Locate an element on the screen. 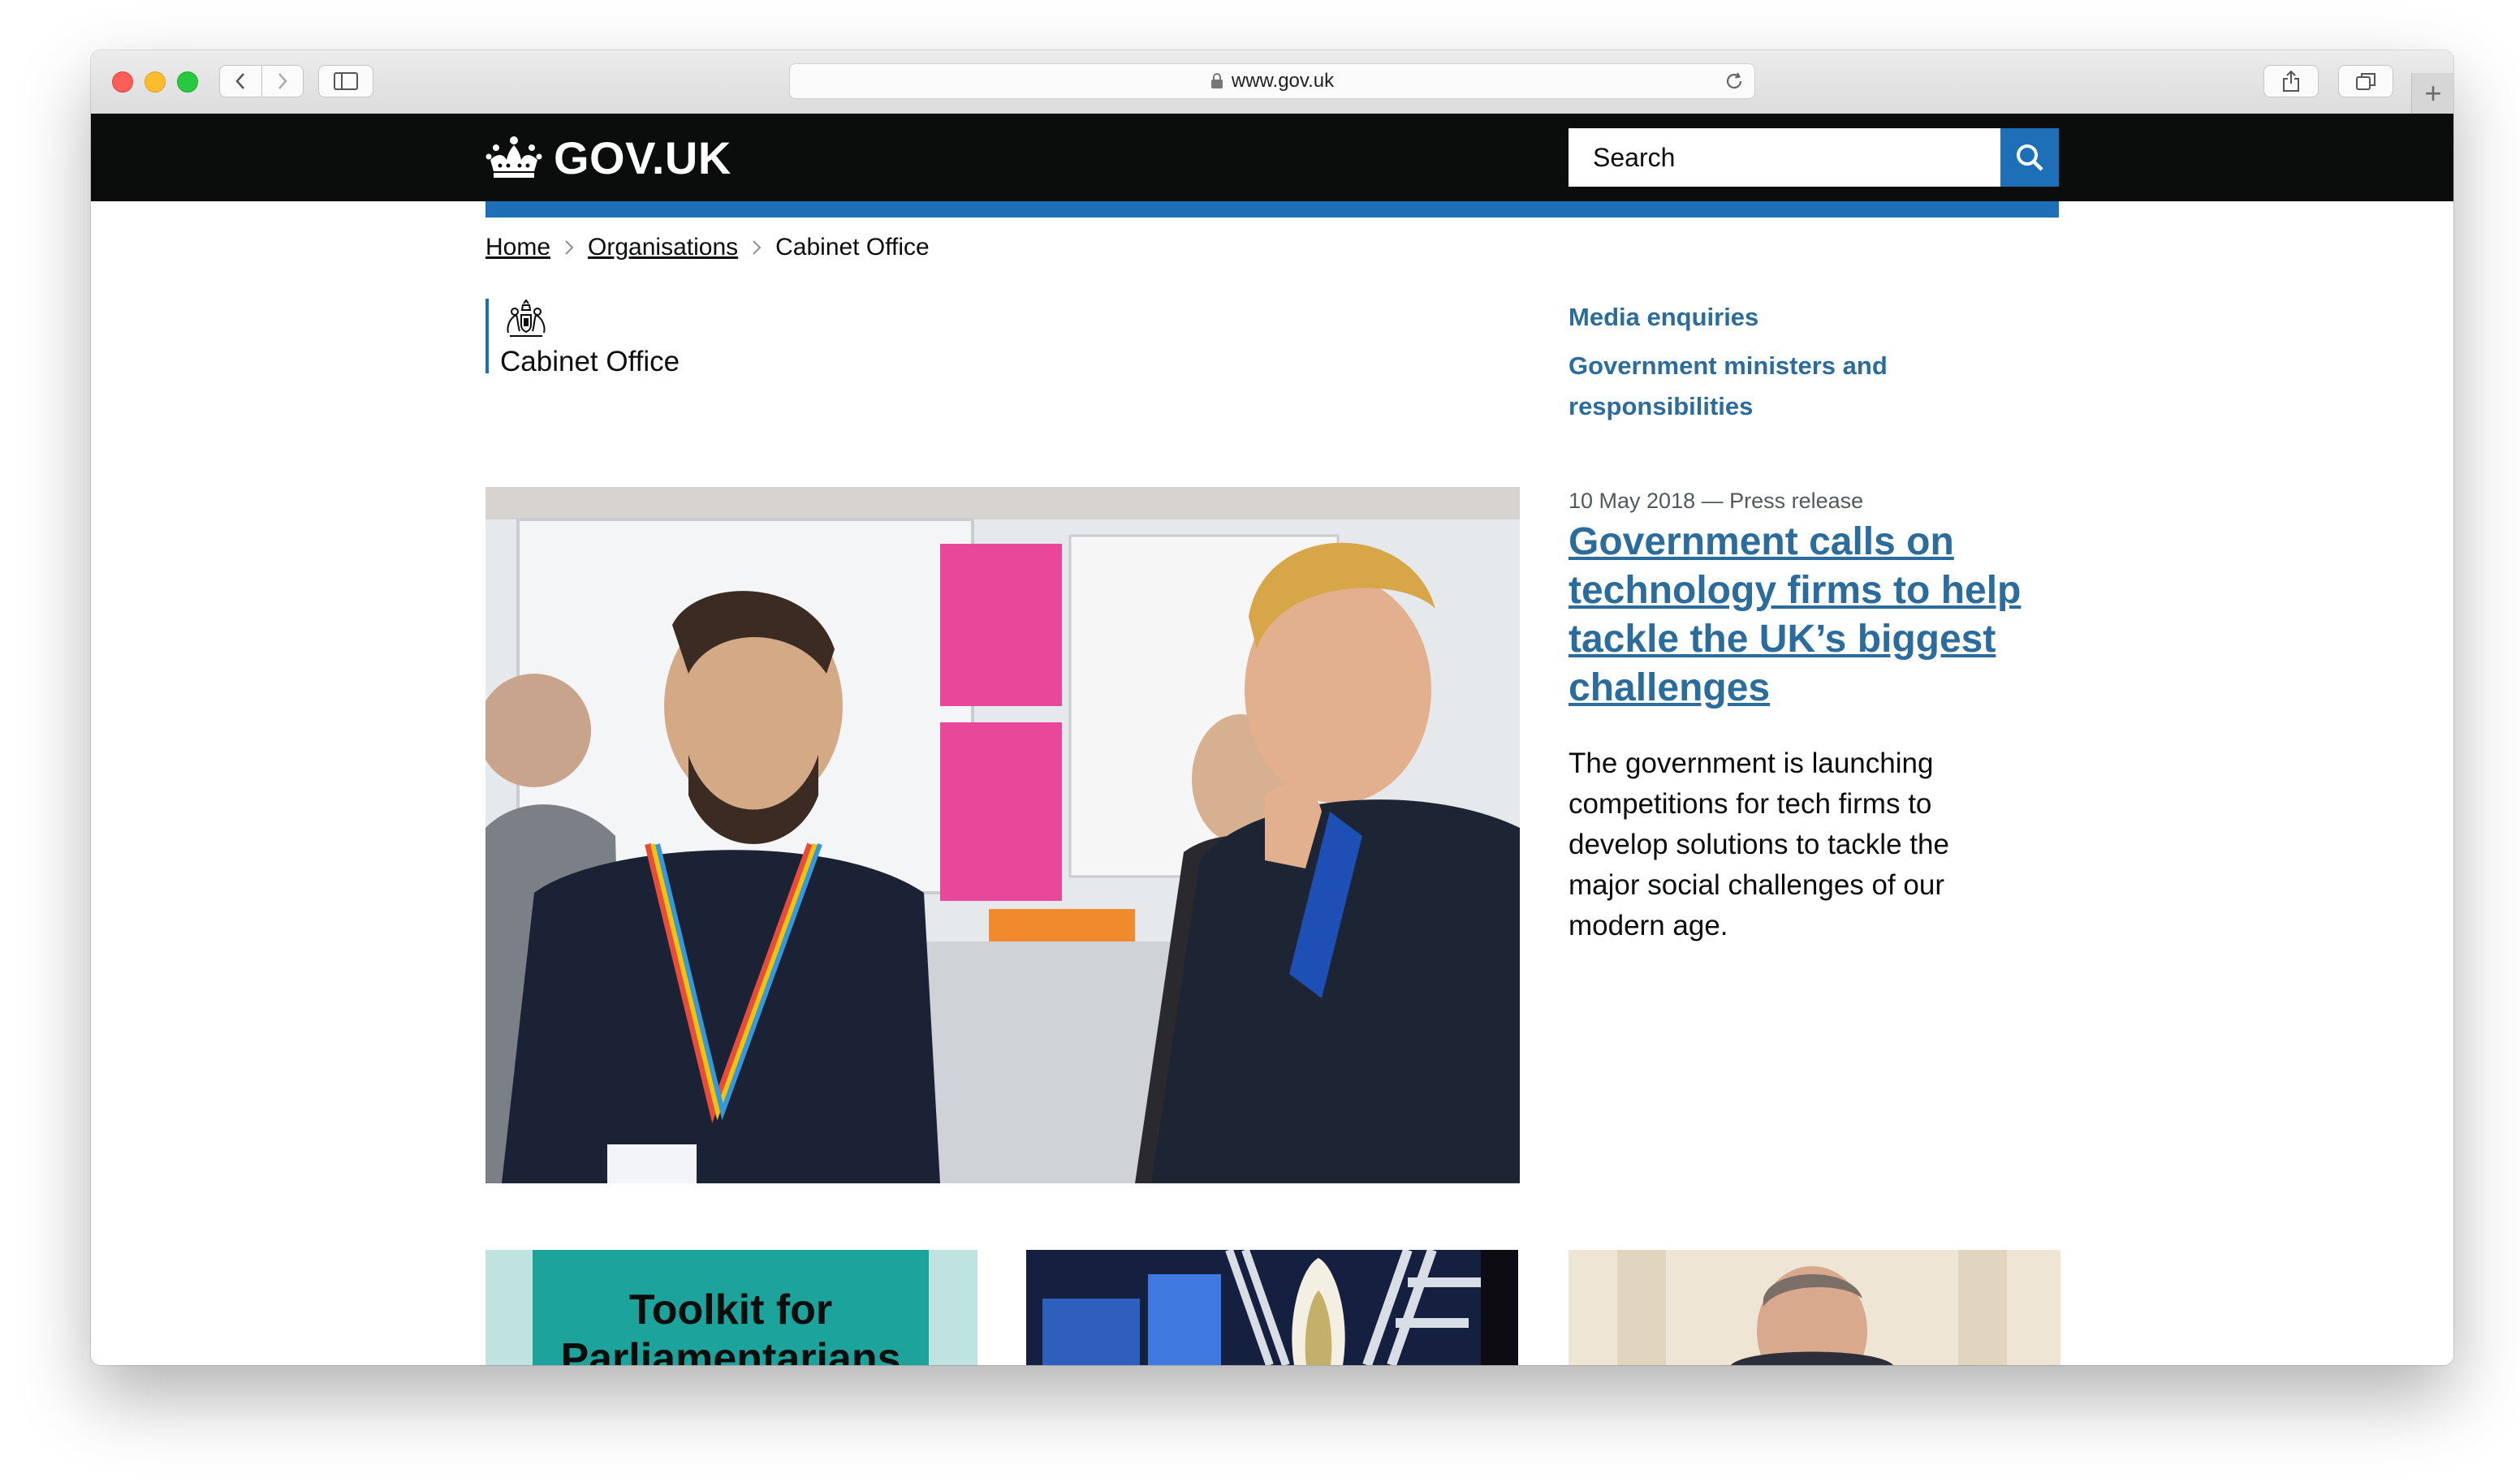 The height and width of the screenshot is (1482, 2520). logo-text: GOV.UK is located at coordinates (642, 157).